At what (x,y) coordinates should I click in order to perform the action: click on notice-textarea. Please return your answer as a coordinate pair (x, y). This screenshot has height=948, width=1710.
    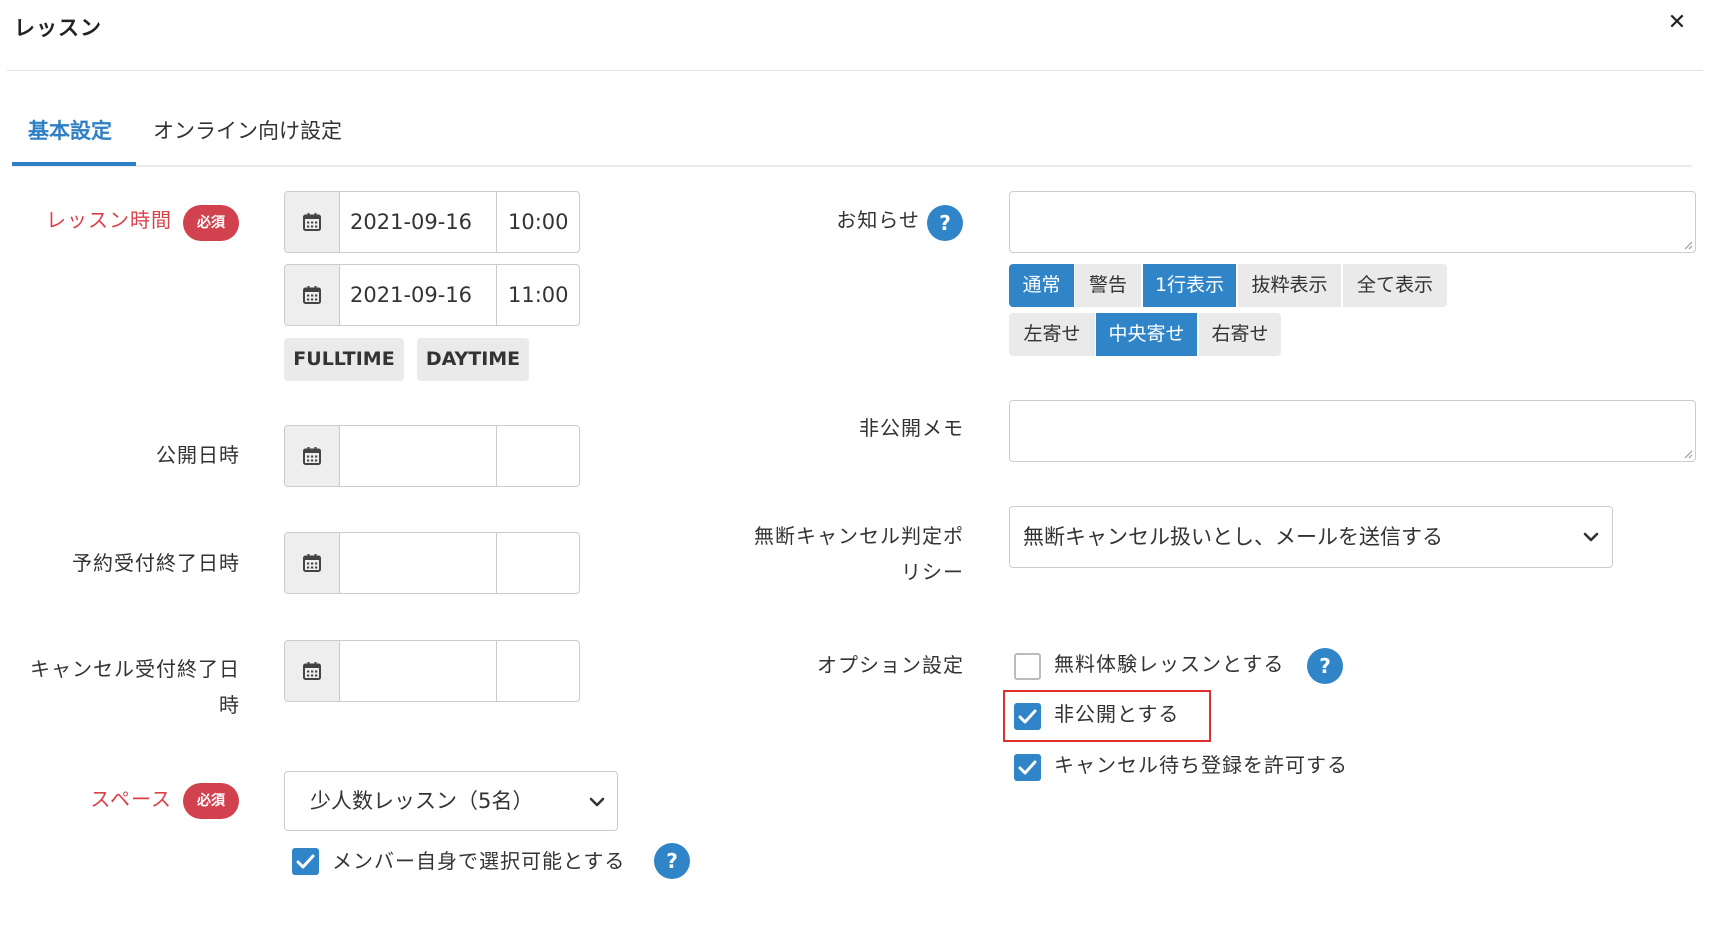
    Looking at the image, I should click on (1352, 222).